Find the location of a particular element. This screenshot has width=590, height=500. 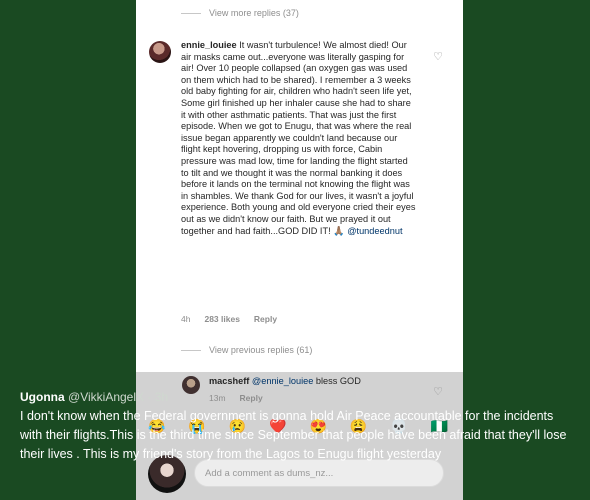

comment-meta: 4h 283 likes Reply is located at coordinates (229, 319).